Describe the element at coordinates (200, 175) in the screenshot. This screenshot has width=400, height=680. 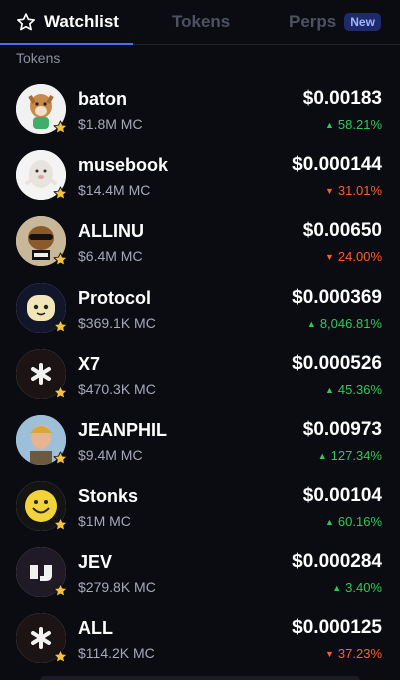
I see `token-row: musebook $14.4M MC $0.000144 ▼ 31.01%` at that location.